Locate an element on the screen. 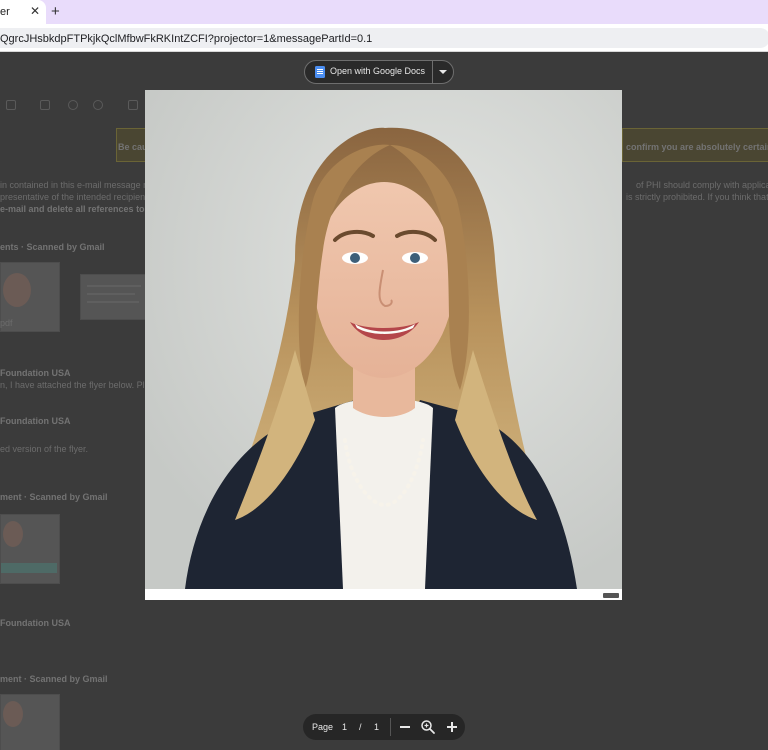 The height and width of the screenshot is (750, 768). body-right-1: of PHI should comply with applicable fe is located at coordinates (702, 185).